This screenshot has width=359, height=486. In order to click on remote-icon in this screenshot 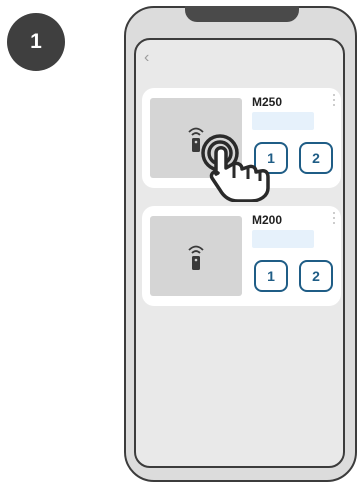, I will do `click(196, 257)`.